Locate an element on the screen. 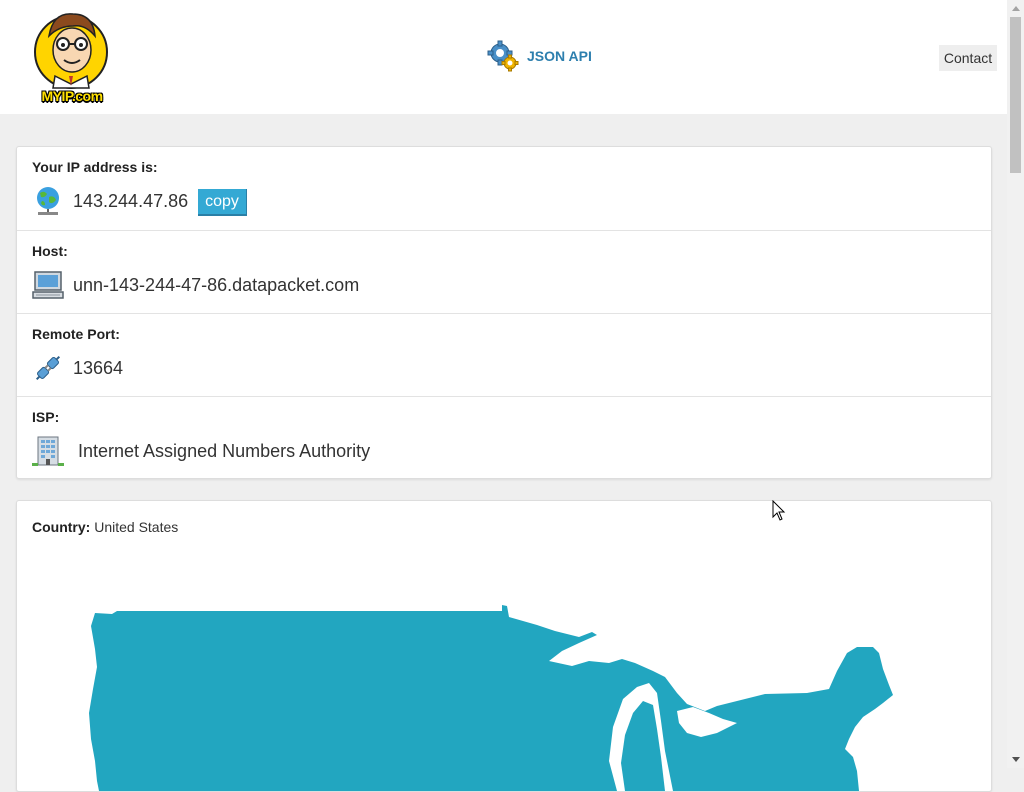  scroll-down-button is located at coordinates (1015, 759).